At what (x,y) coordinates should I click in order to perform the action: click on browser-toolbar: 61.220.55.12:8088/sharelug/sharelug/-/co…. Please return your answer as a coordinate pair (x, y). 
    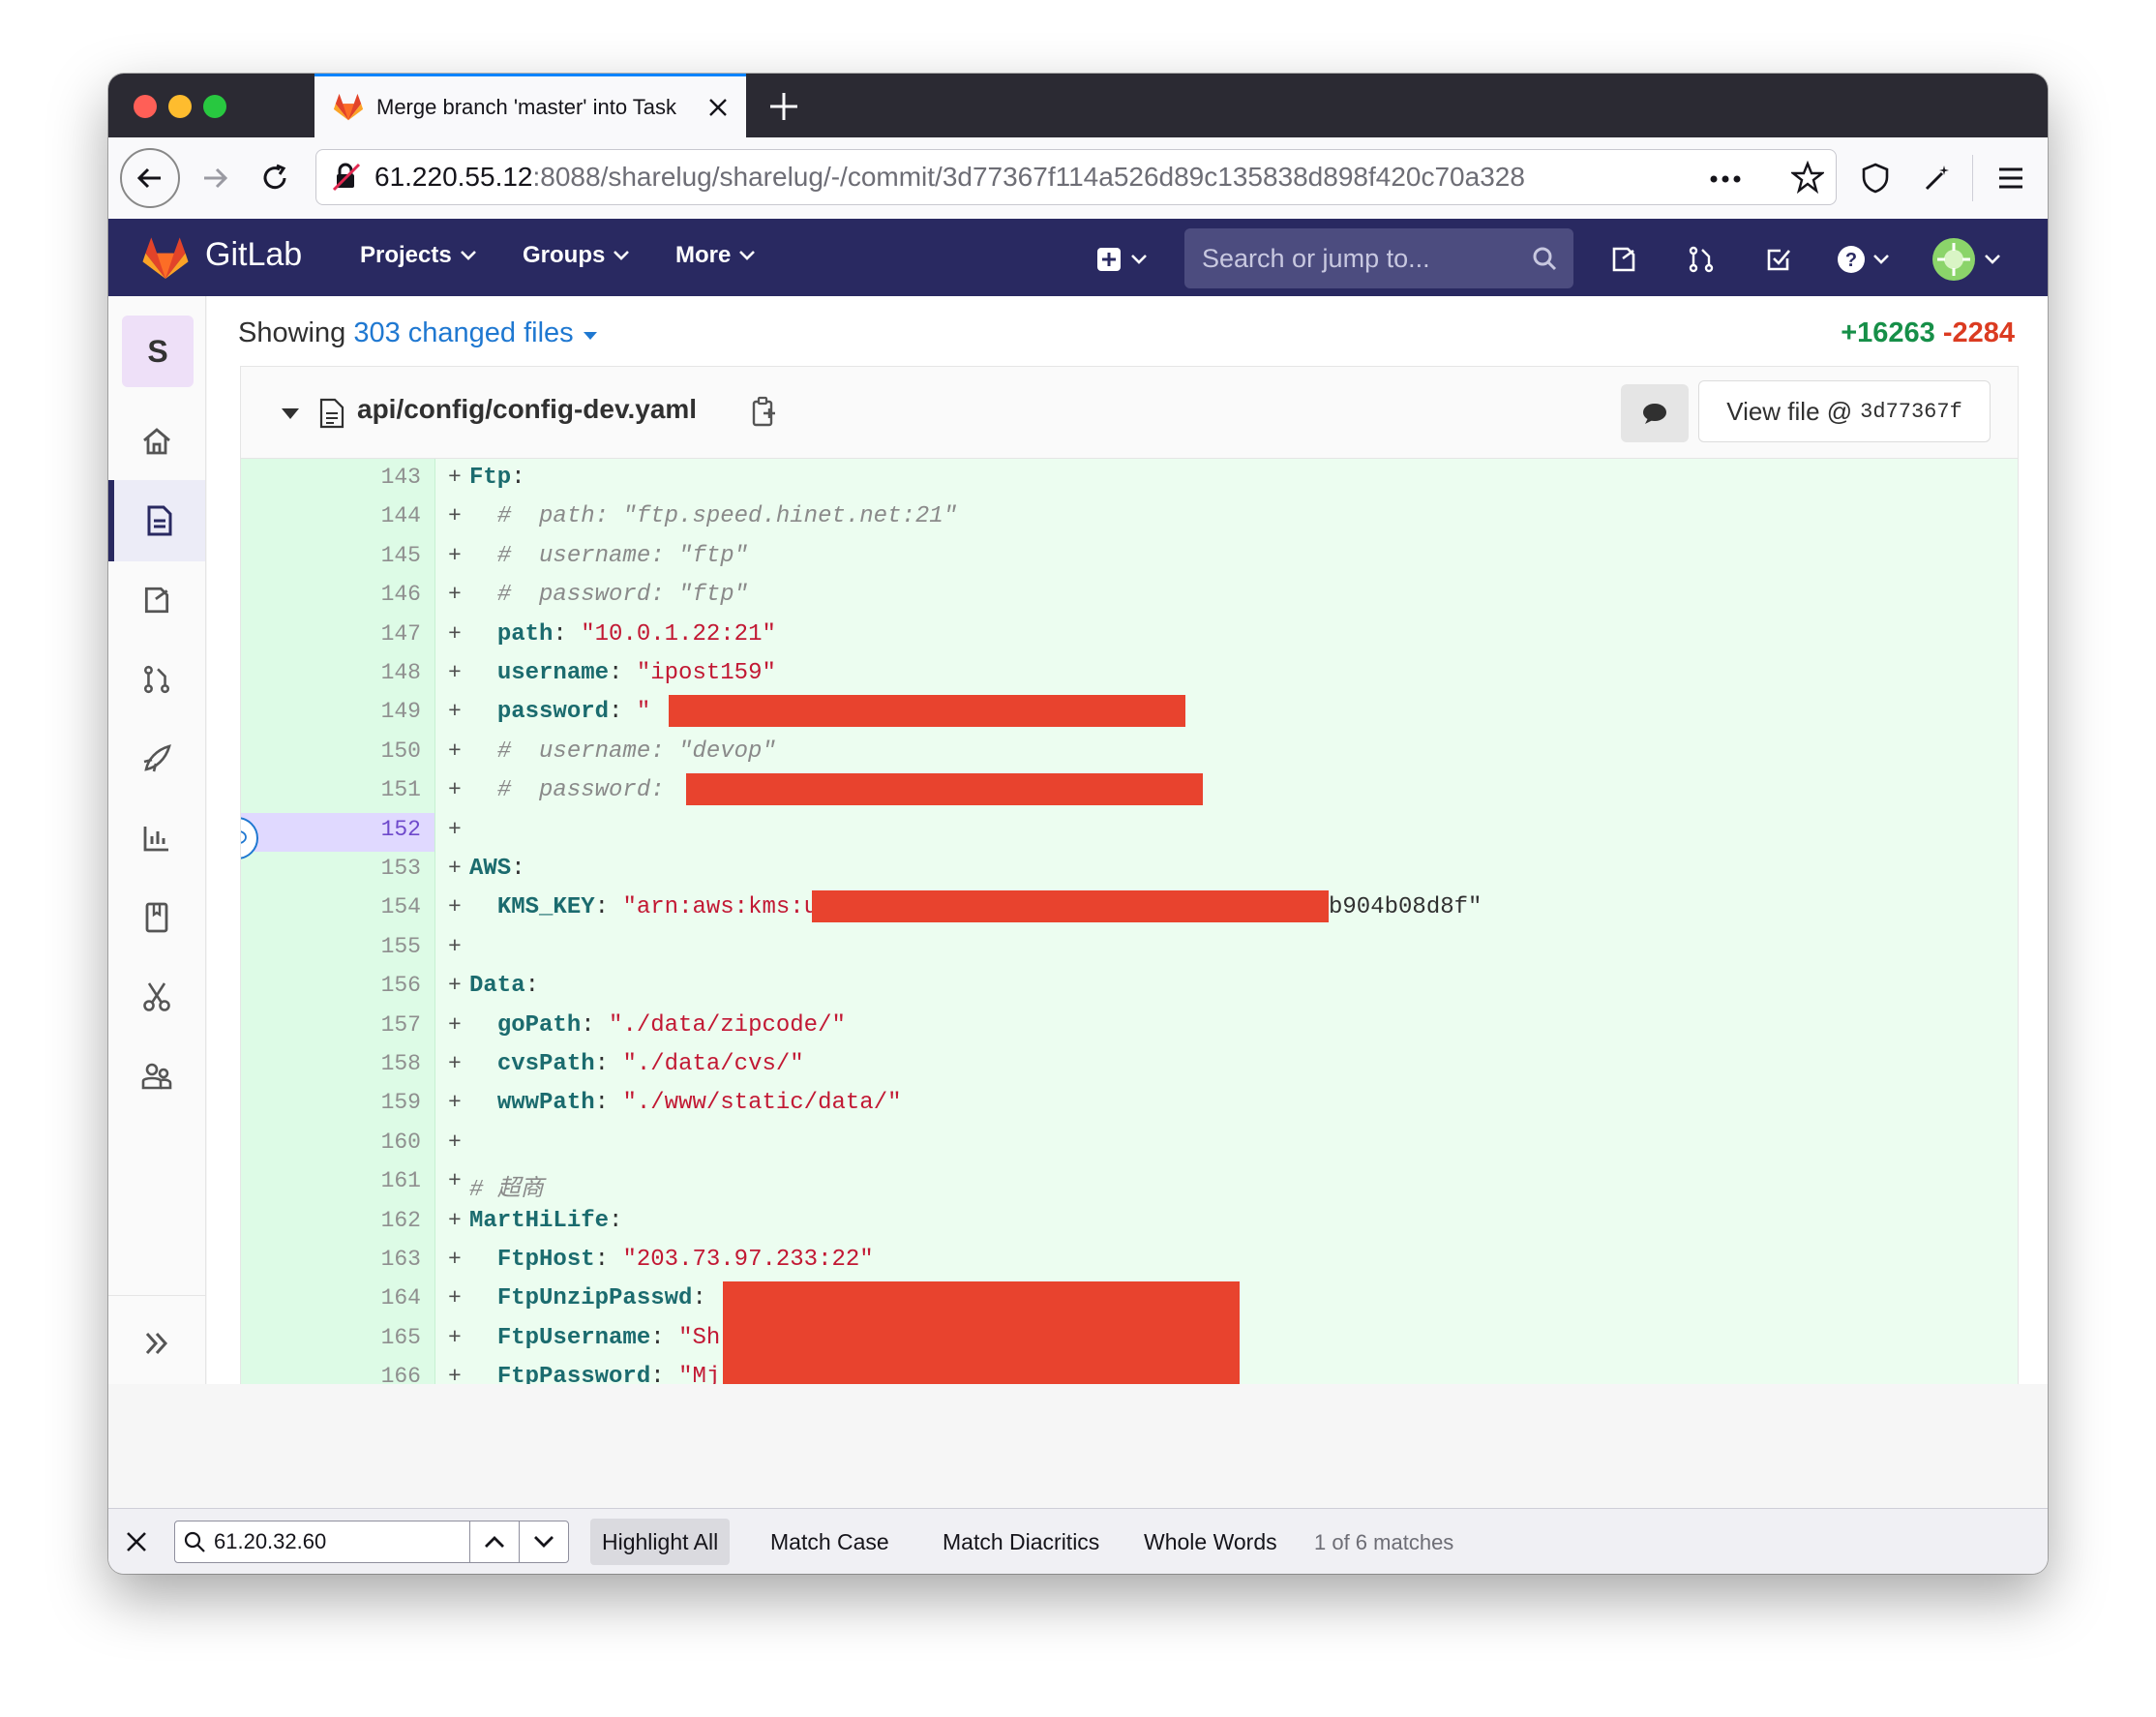
    Looking at the image, I should click on (1078, 179).